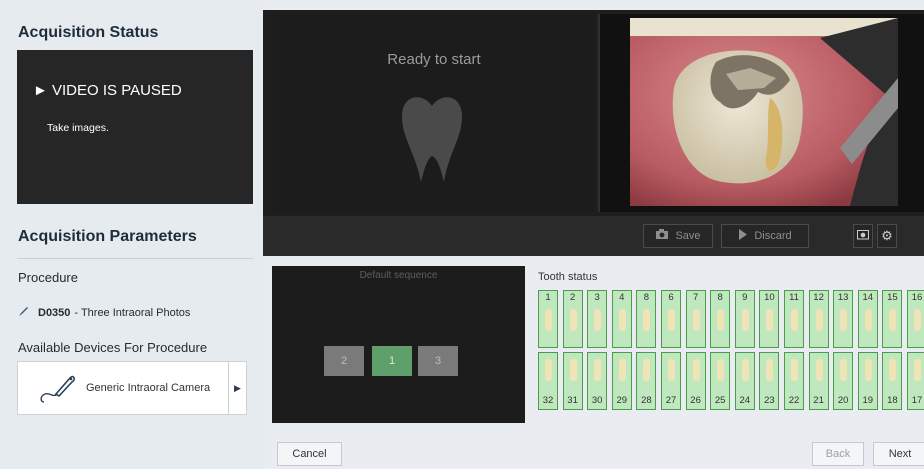  What do you see at coordinates (548, 297) in the screenshot?
I see `tooth-number: 1` at bounding box center [548, 297].